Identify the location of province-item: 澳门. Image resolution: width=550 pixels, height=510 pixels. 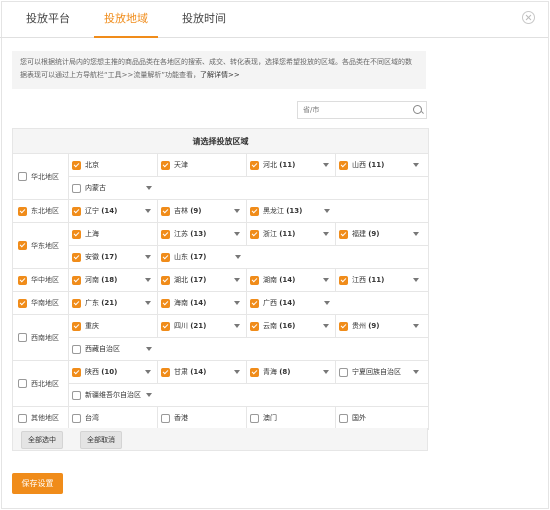
(291, 418).